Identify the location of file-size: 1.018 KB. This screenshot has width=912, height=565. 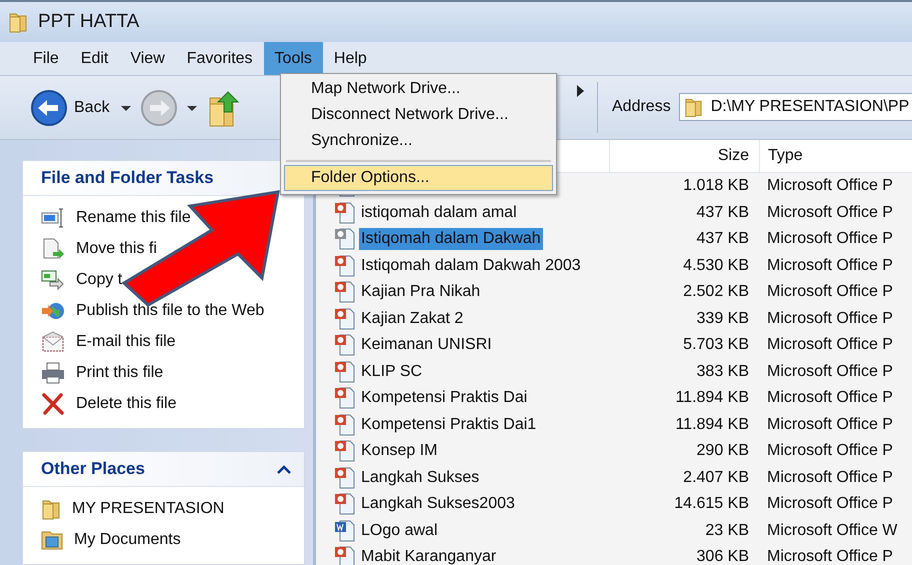
(716, 186).